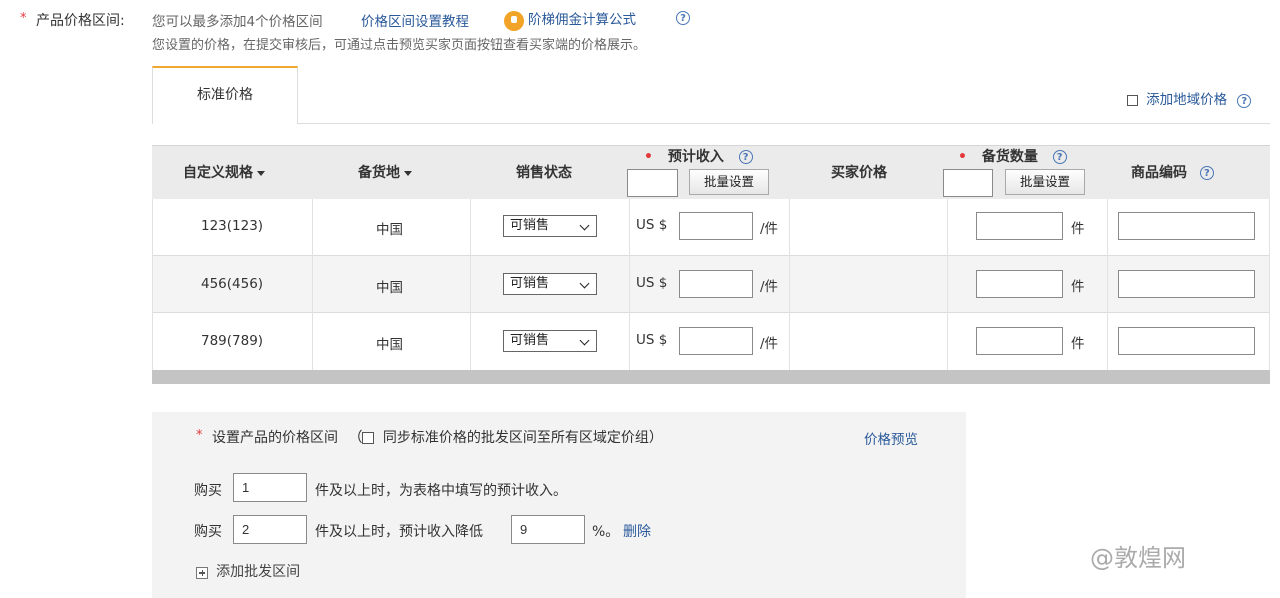 This screenshot has width=1280, height=598. I want to click on price-range-title: 设置产品的价格区间 （ 同步标准价格的批发区间至所有区域定价组）, so click(437, 438).